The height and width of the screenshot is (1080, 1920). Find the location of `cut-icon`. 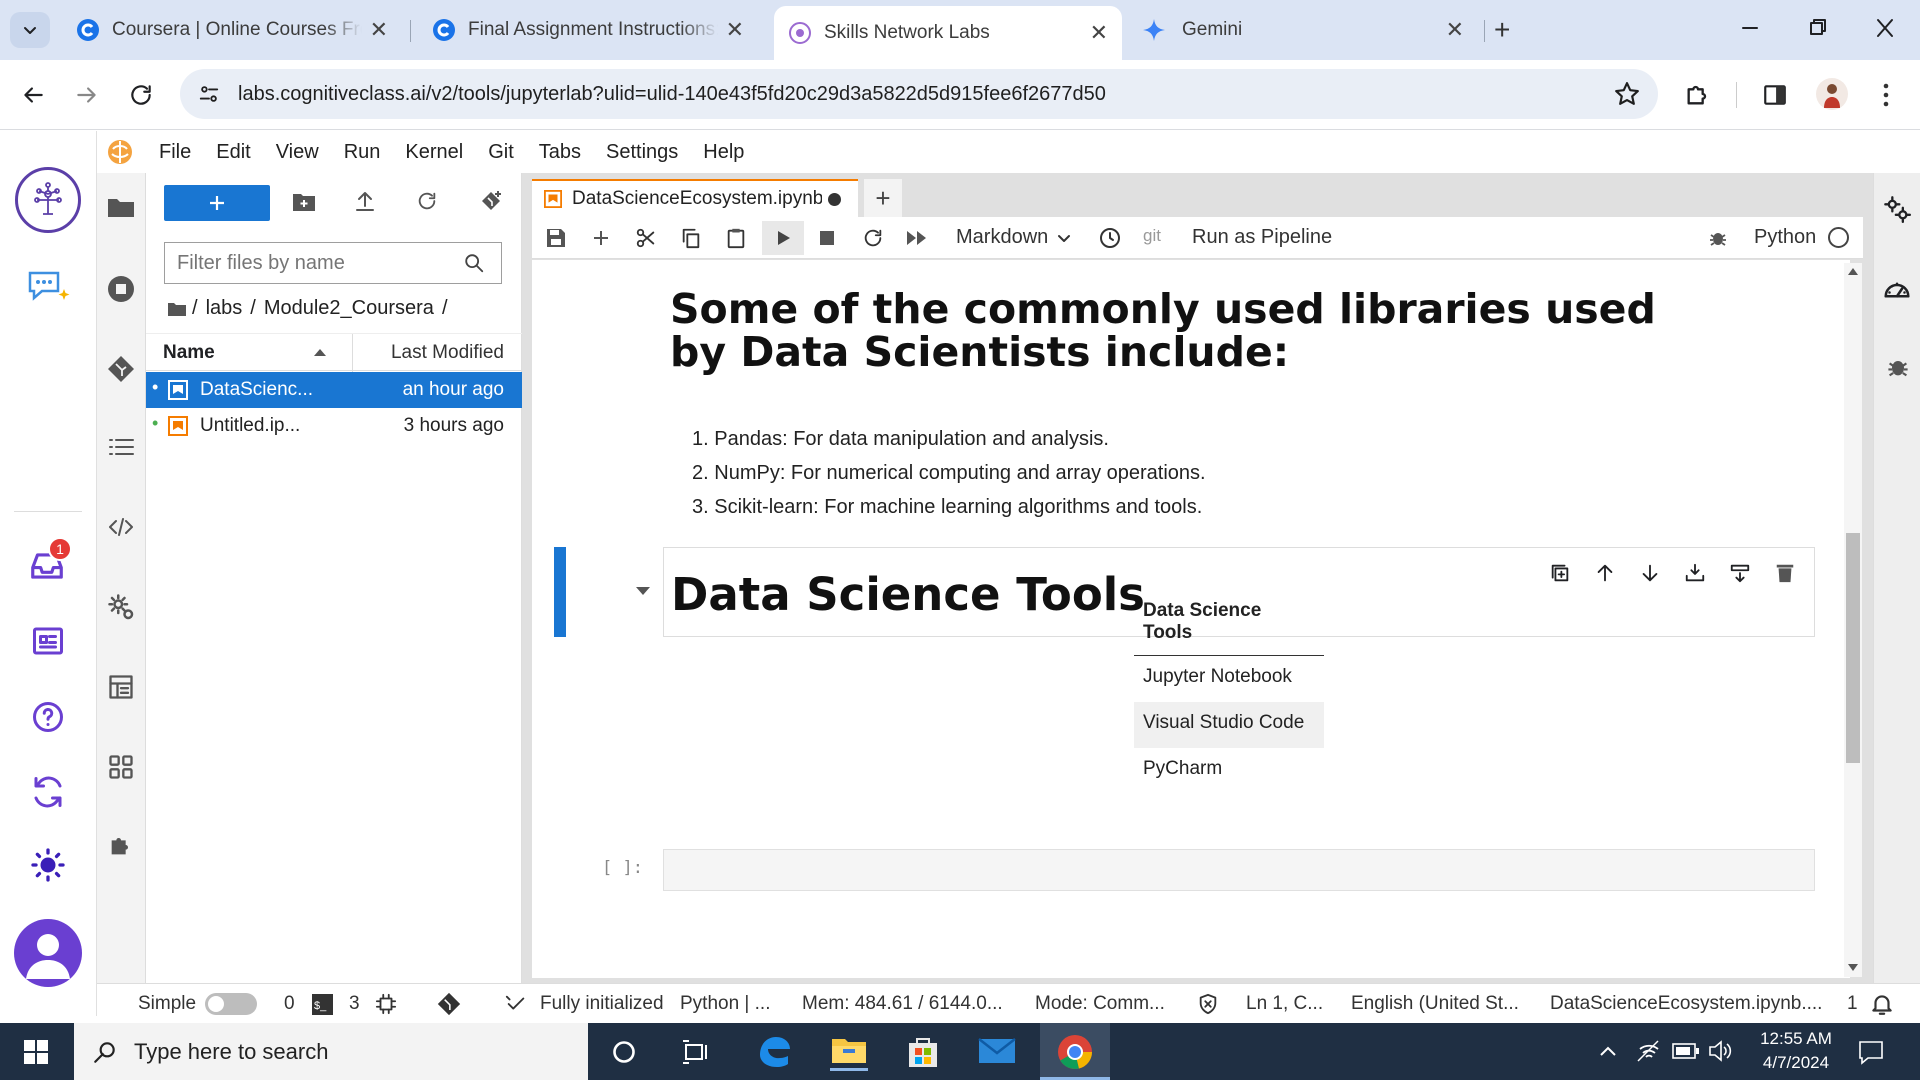

cut-icon is located at coordinates (646, 238).